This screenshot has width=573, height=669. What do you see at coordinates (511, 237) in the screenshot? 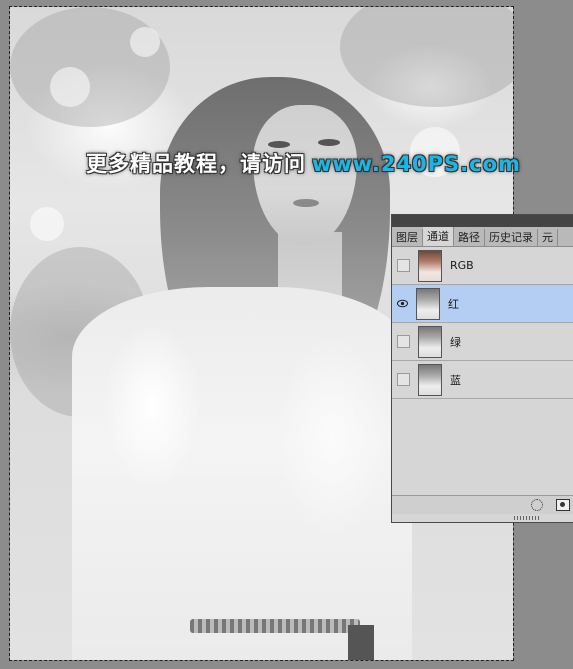
I see `tab-history: 历史记录` at bounding box center [511, 237].